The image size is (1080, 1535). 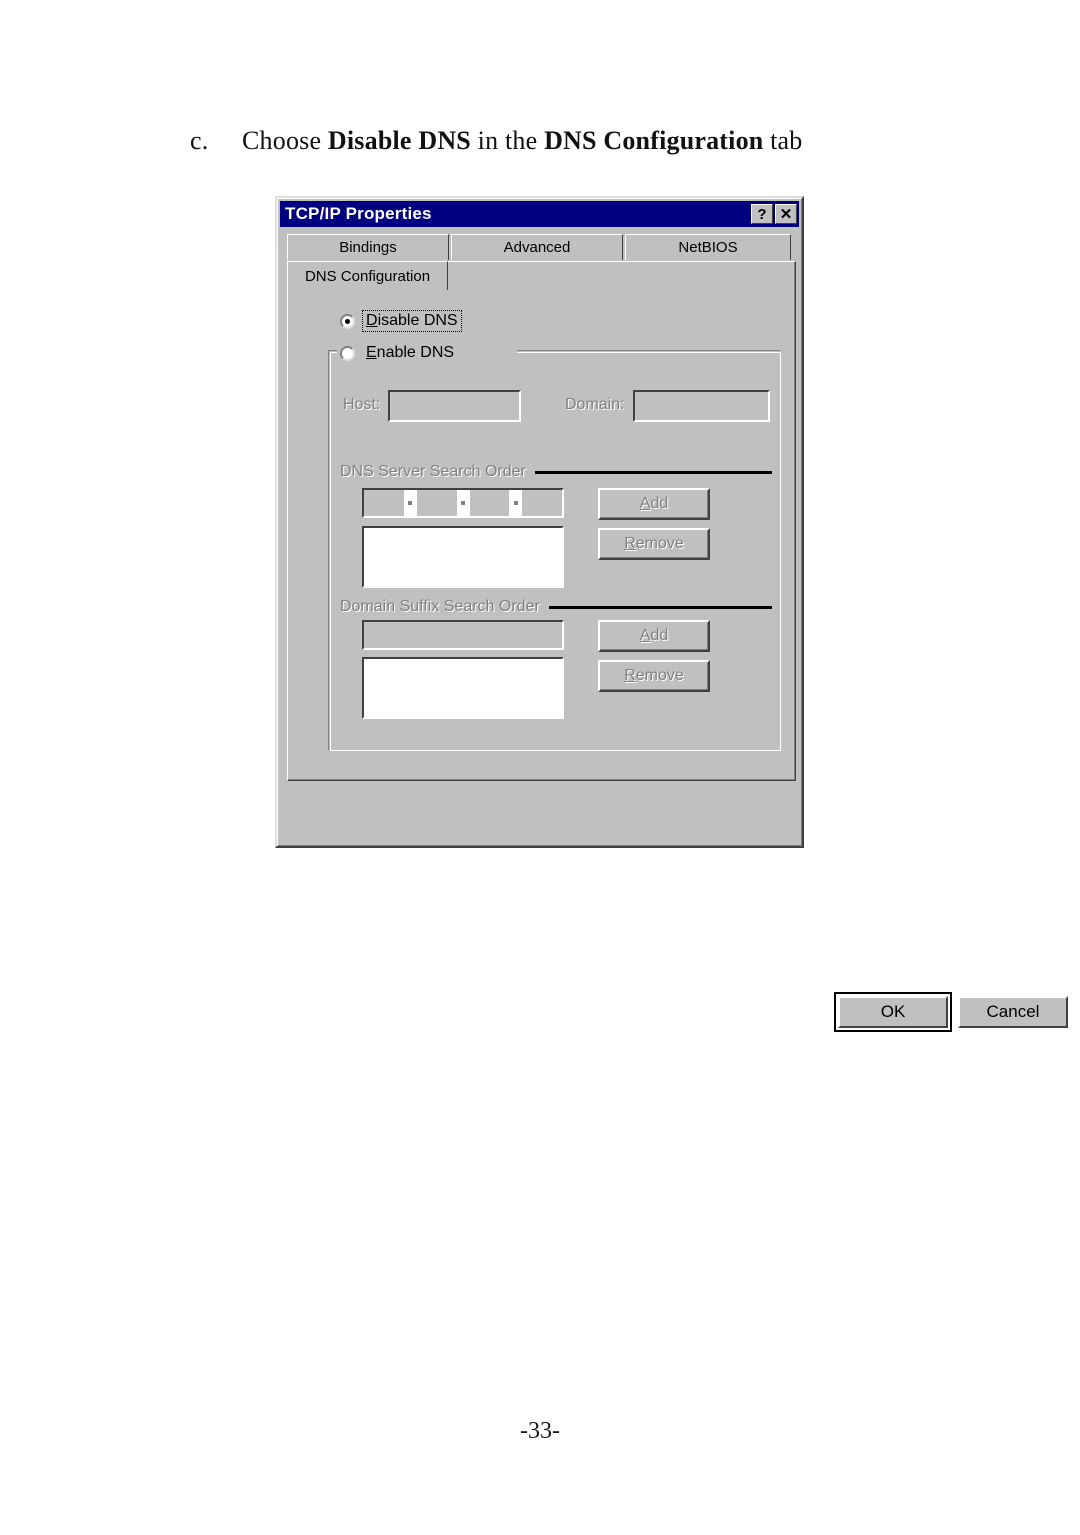 I want to click on dns-add-button: Add, so click(x=654, y=504).